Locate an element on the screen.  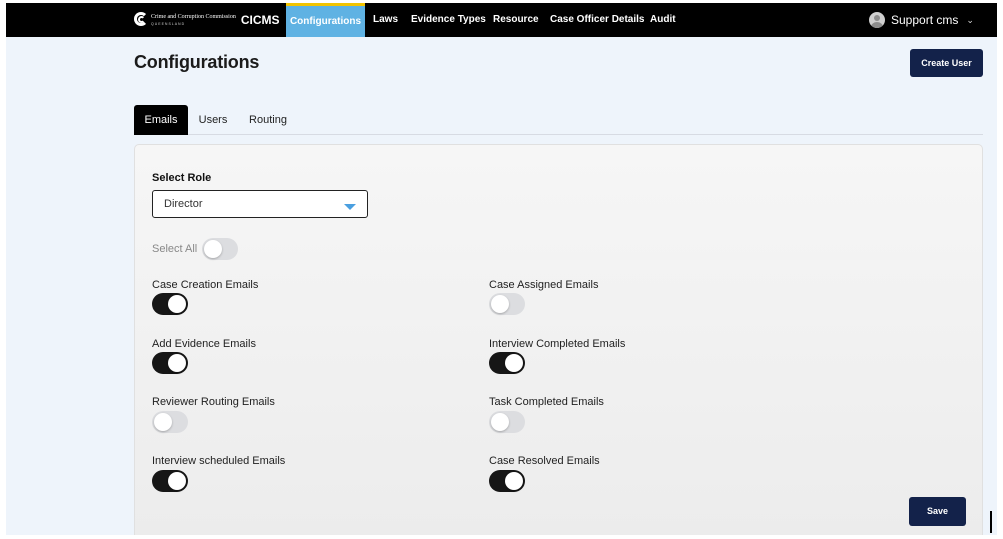
tab-routing: Routing is located at coordinates (268, 120).